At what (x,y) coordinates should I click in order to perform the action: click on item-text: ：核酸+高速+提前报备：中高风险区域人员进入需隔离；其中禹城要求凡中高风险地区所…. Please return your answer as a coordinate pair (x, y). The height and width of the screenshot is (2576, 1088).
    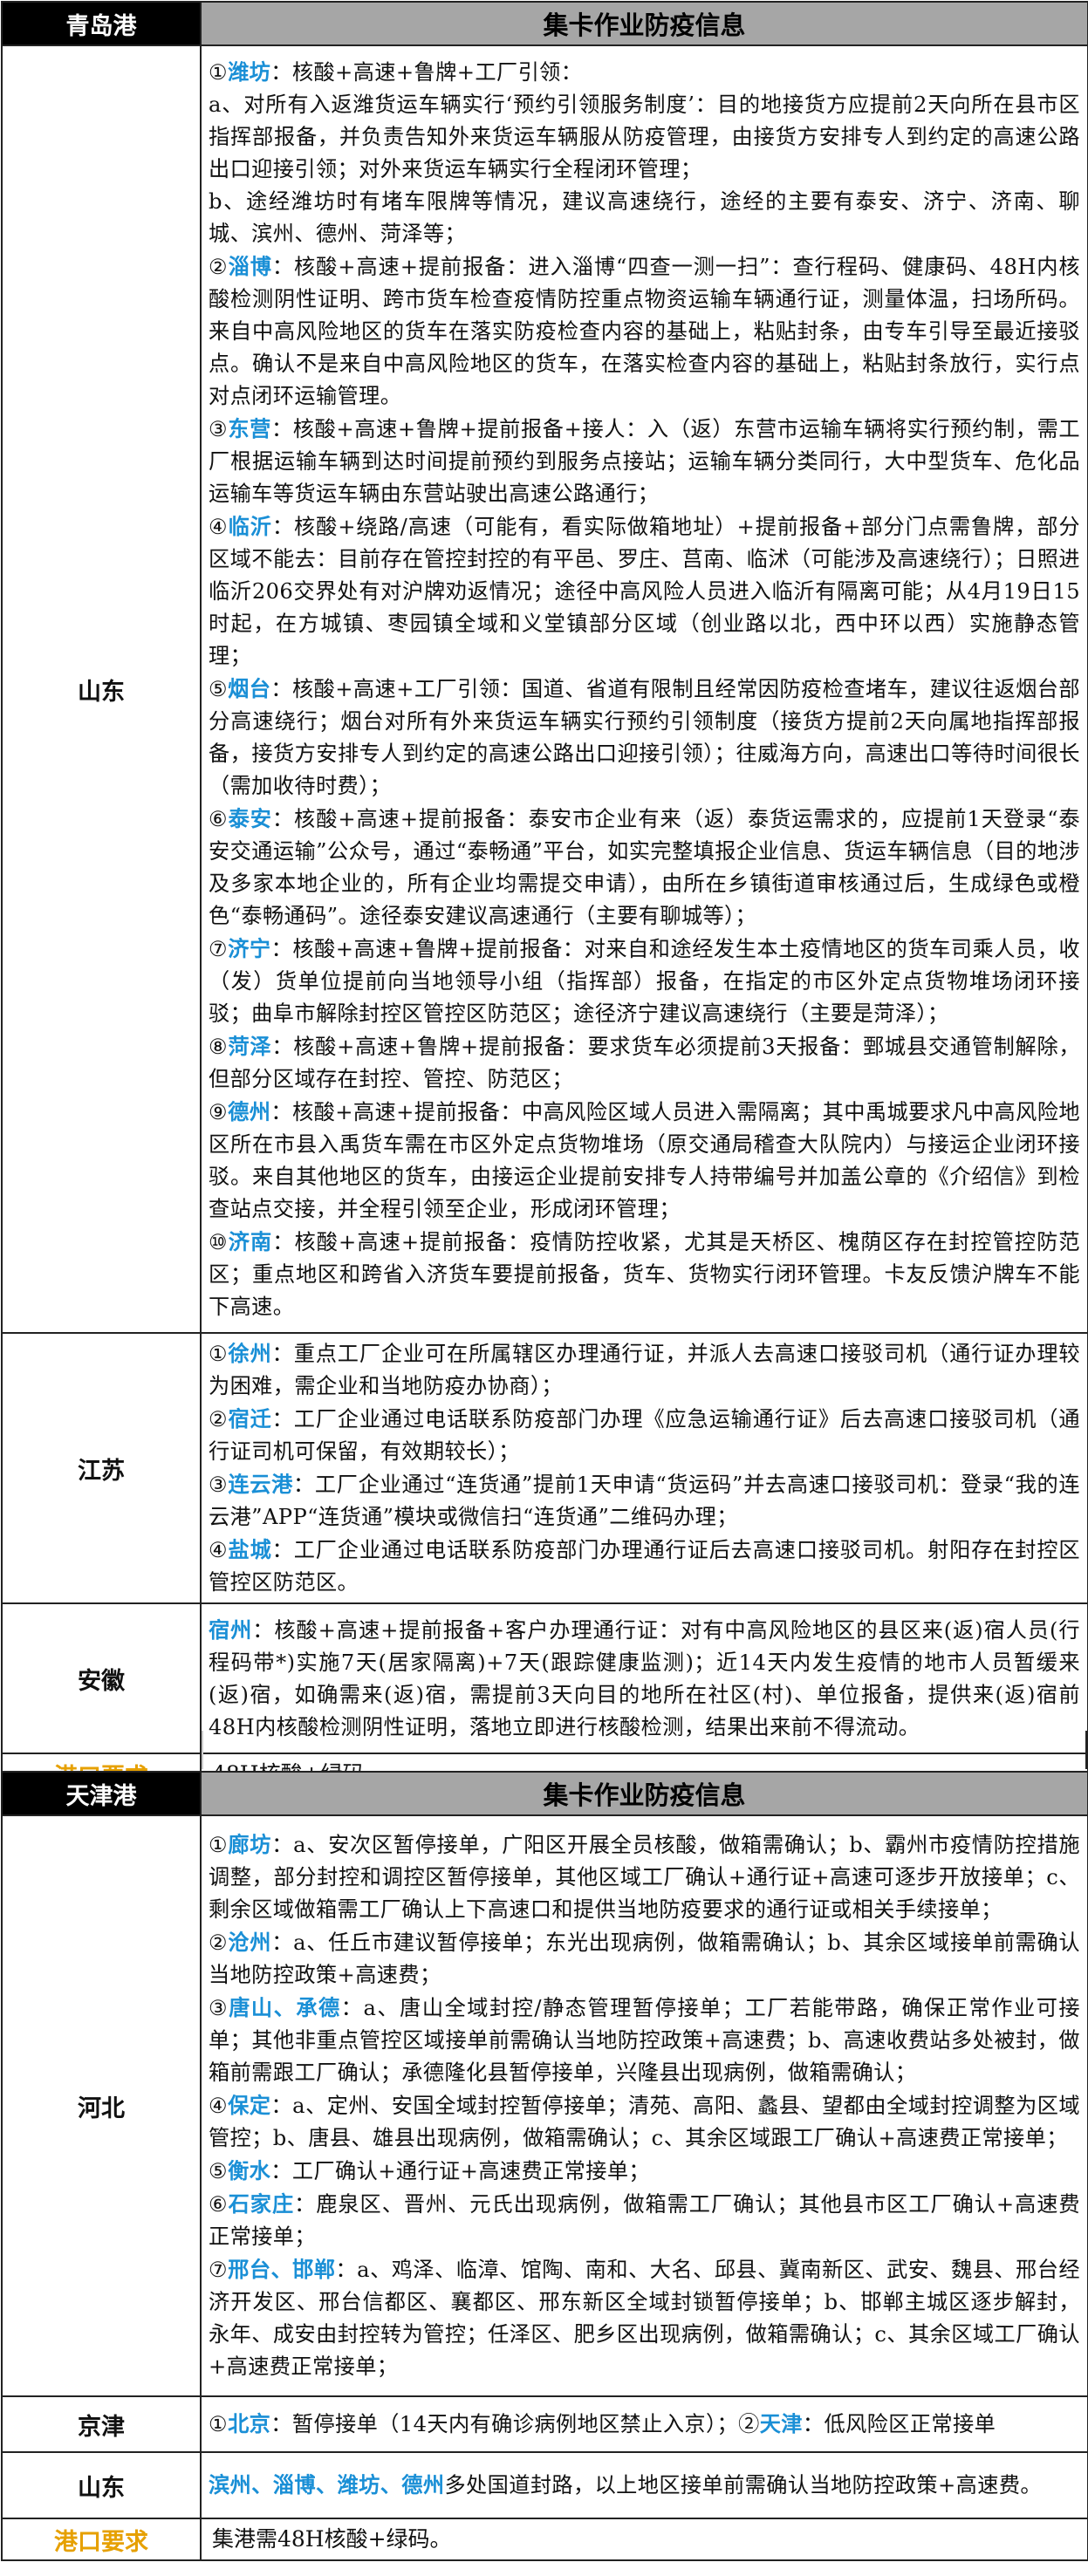
    Looking at the image, I should click on (645, 1160).